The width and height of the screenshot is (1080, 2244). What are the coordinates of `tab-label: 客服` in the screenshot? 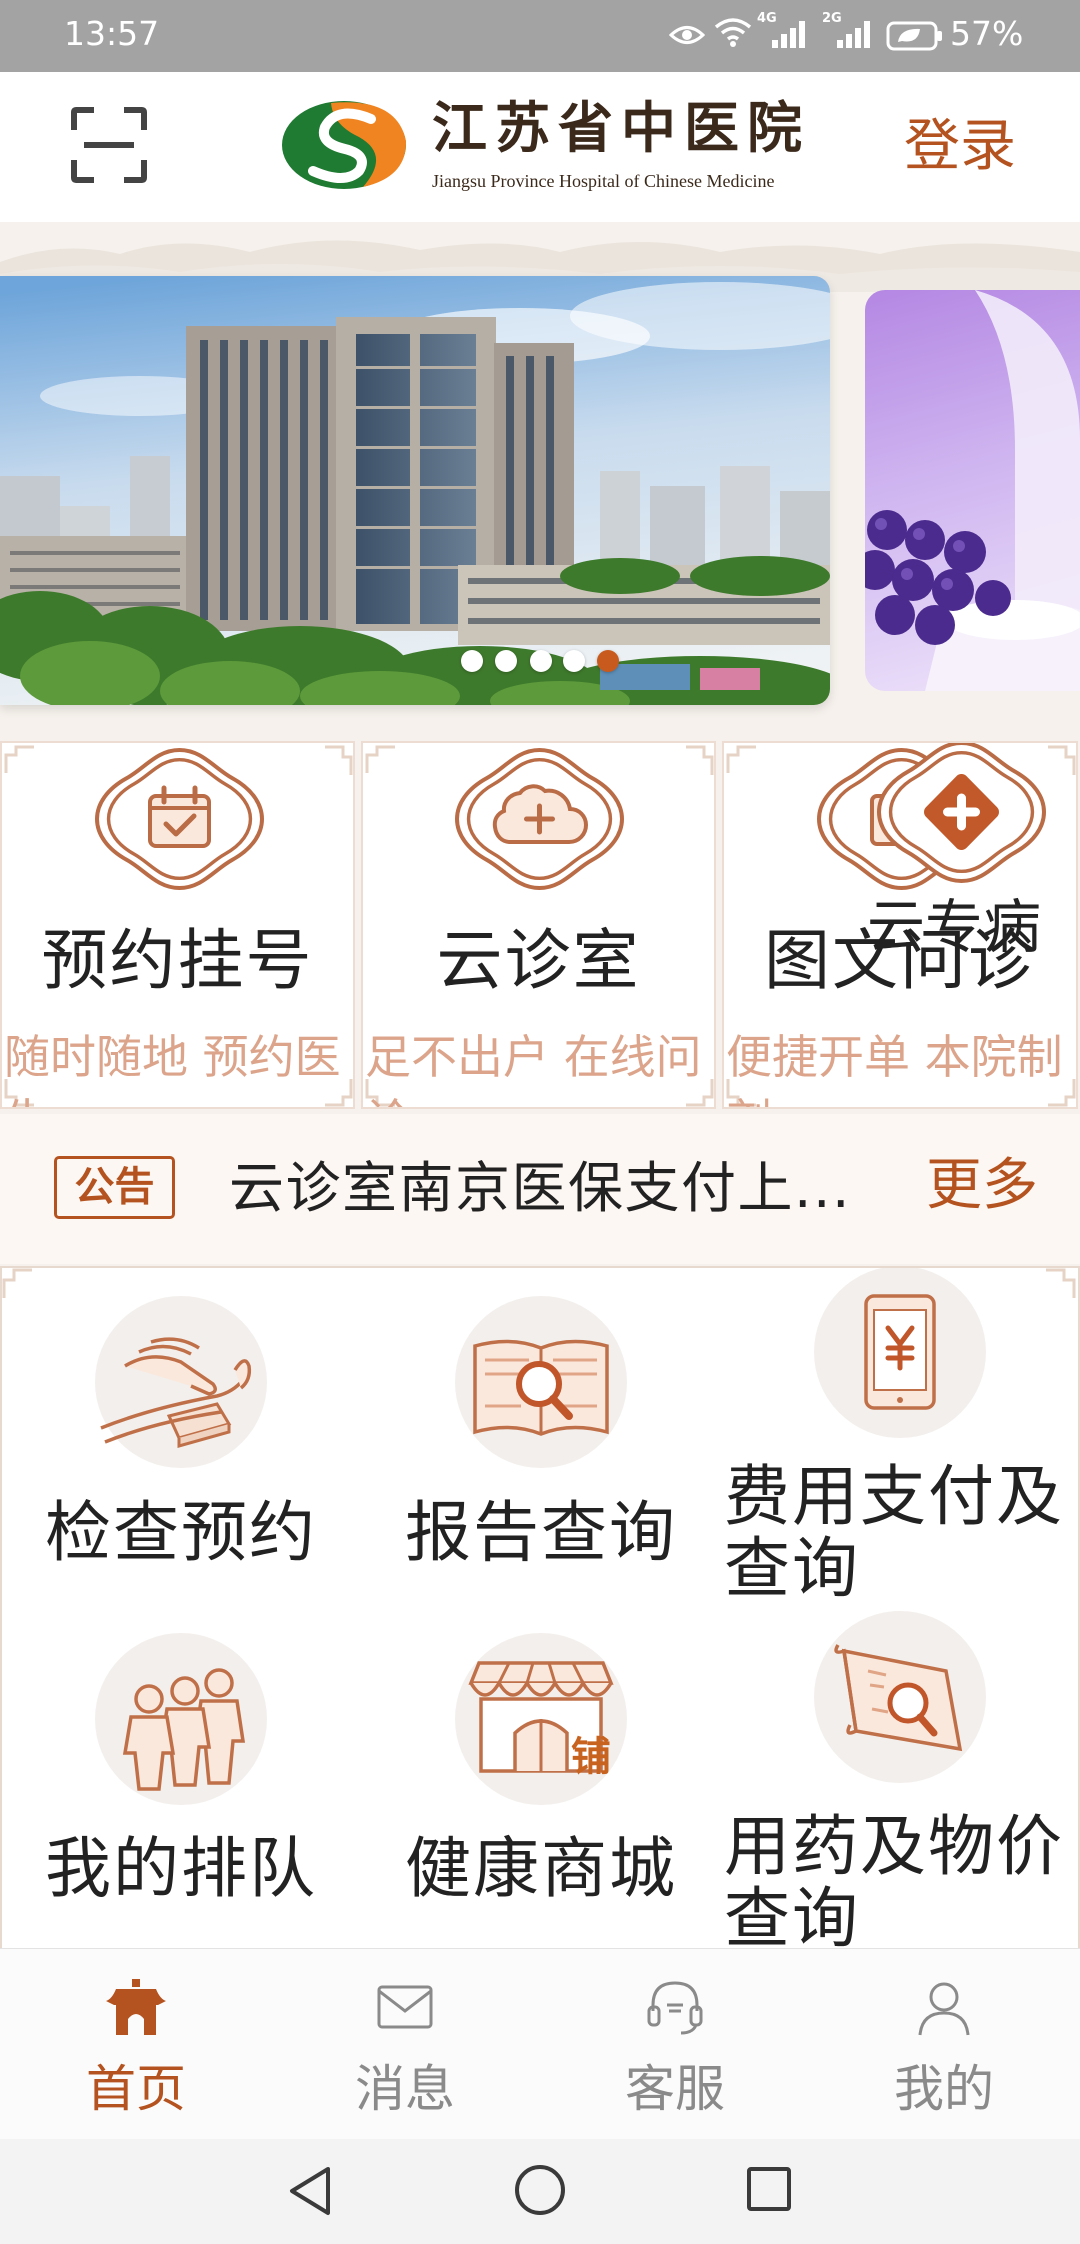 It's located at (675, 2089).